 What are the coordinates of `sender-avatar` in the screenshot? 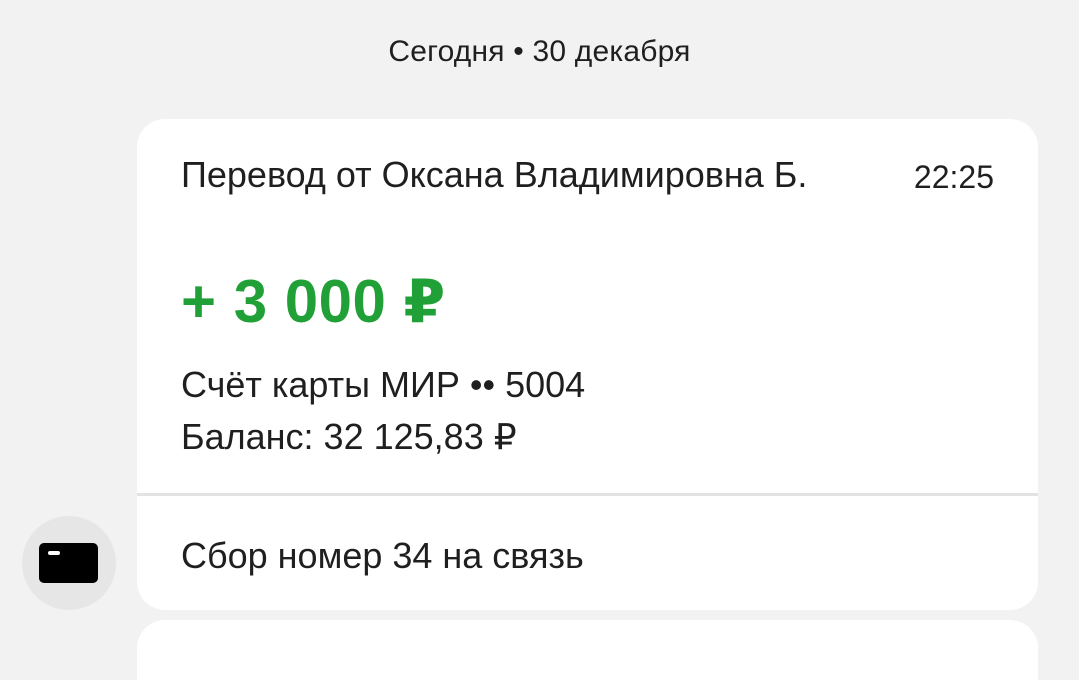 It's located at (69, 563).